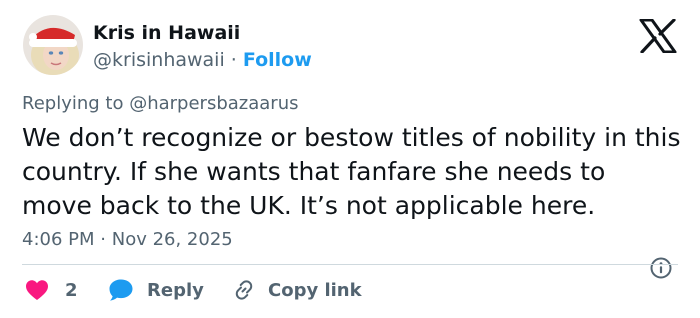 This screenshot has height=318, width=700. I want to click on divider, so click(350, 264).